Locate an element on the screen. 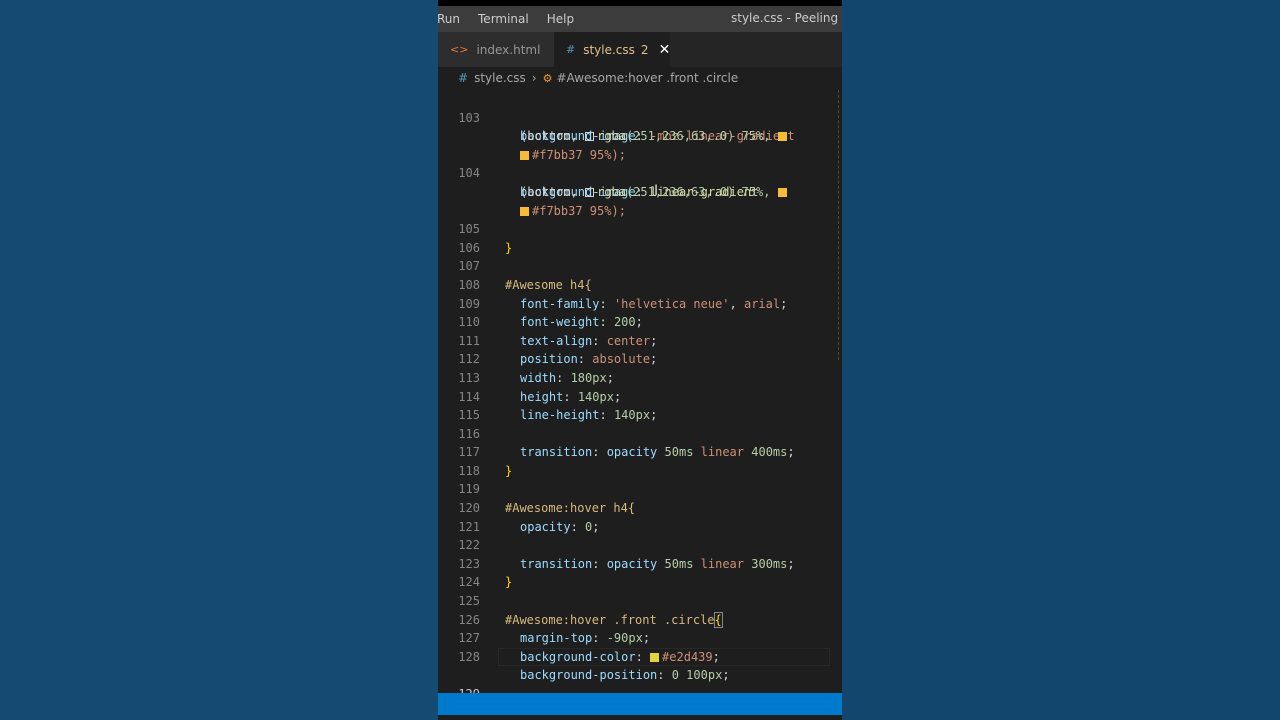  breadcrumb-file: style.css is located at coordinates (500, 78).